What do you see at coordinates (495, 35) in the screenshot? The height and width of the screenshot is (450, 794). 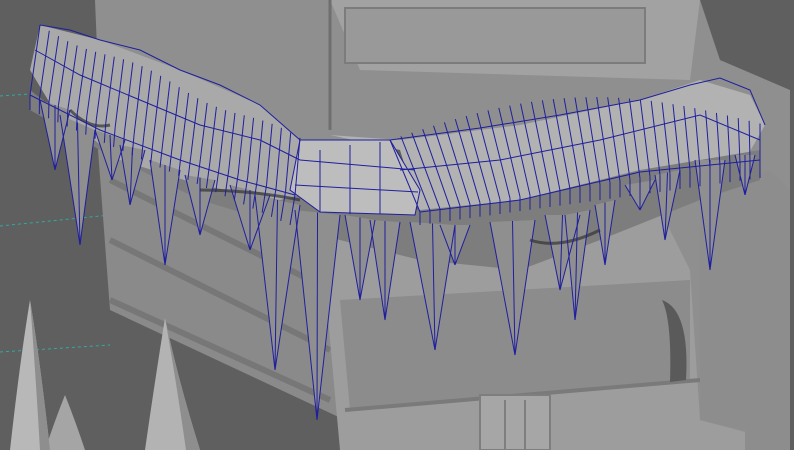 I see `building-window` at bounding box center [495, 35].